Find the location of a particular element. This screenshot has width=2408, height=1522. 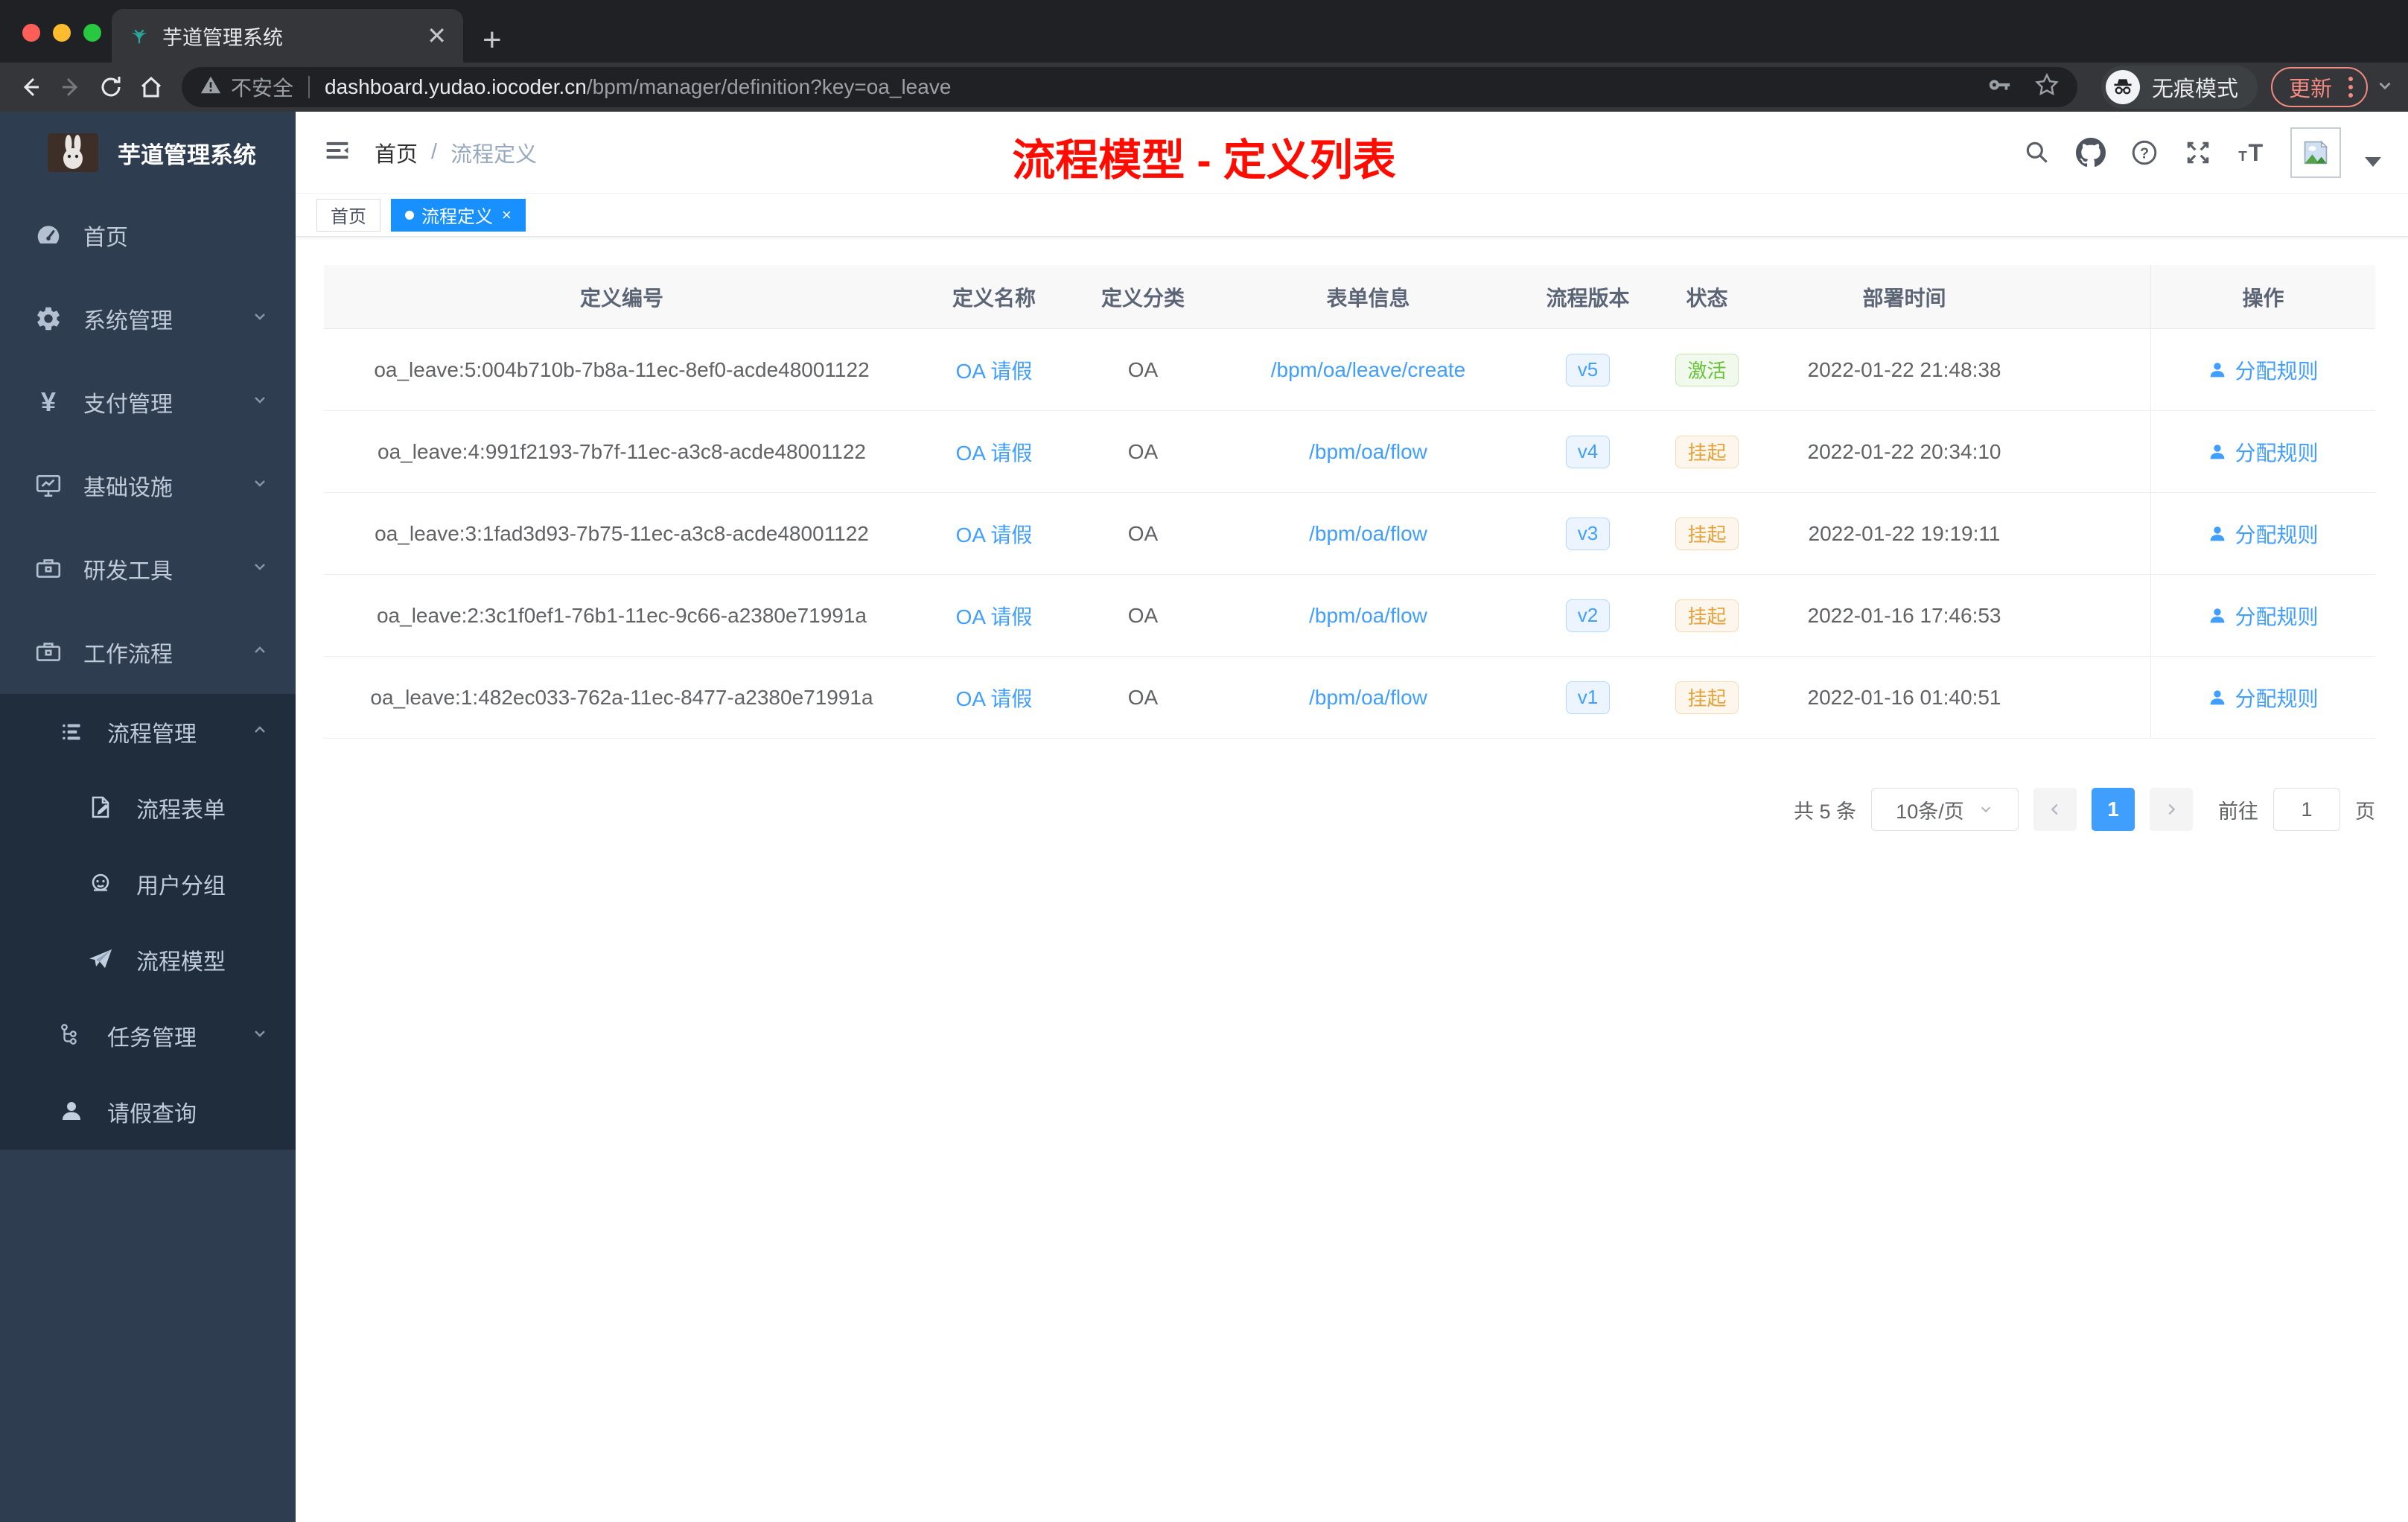

sidebar-item-label: 流程表单 is located at coordinates (181, 810).